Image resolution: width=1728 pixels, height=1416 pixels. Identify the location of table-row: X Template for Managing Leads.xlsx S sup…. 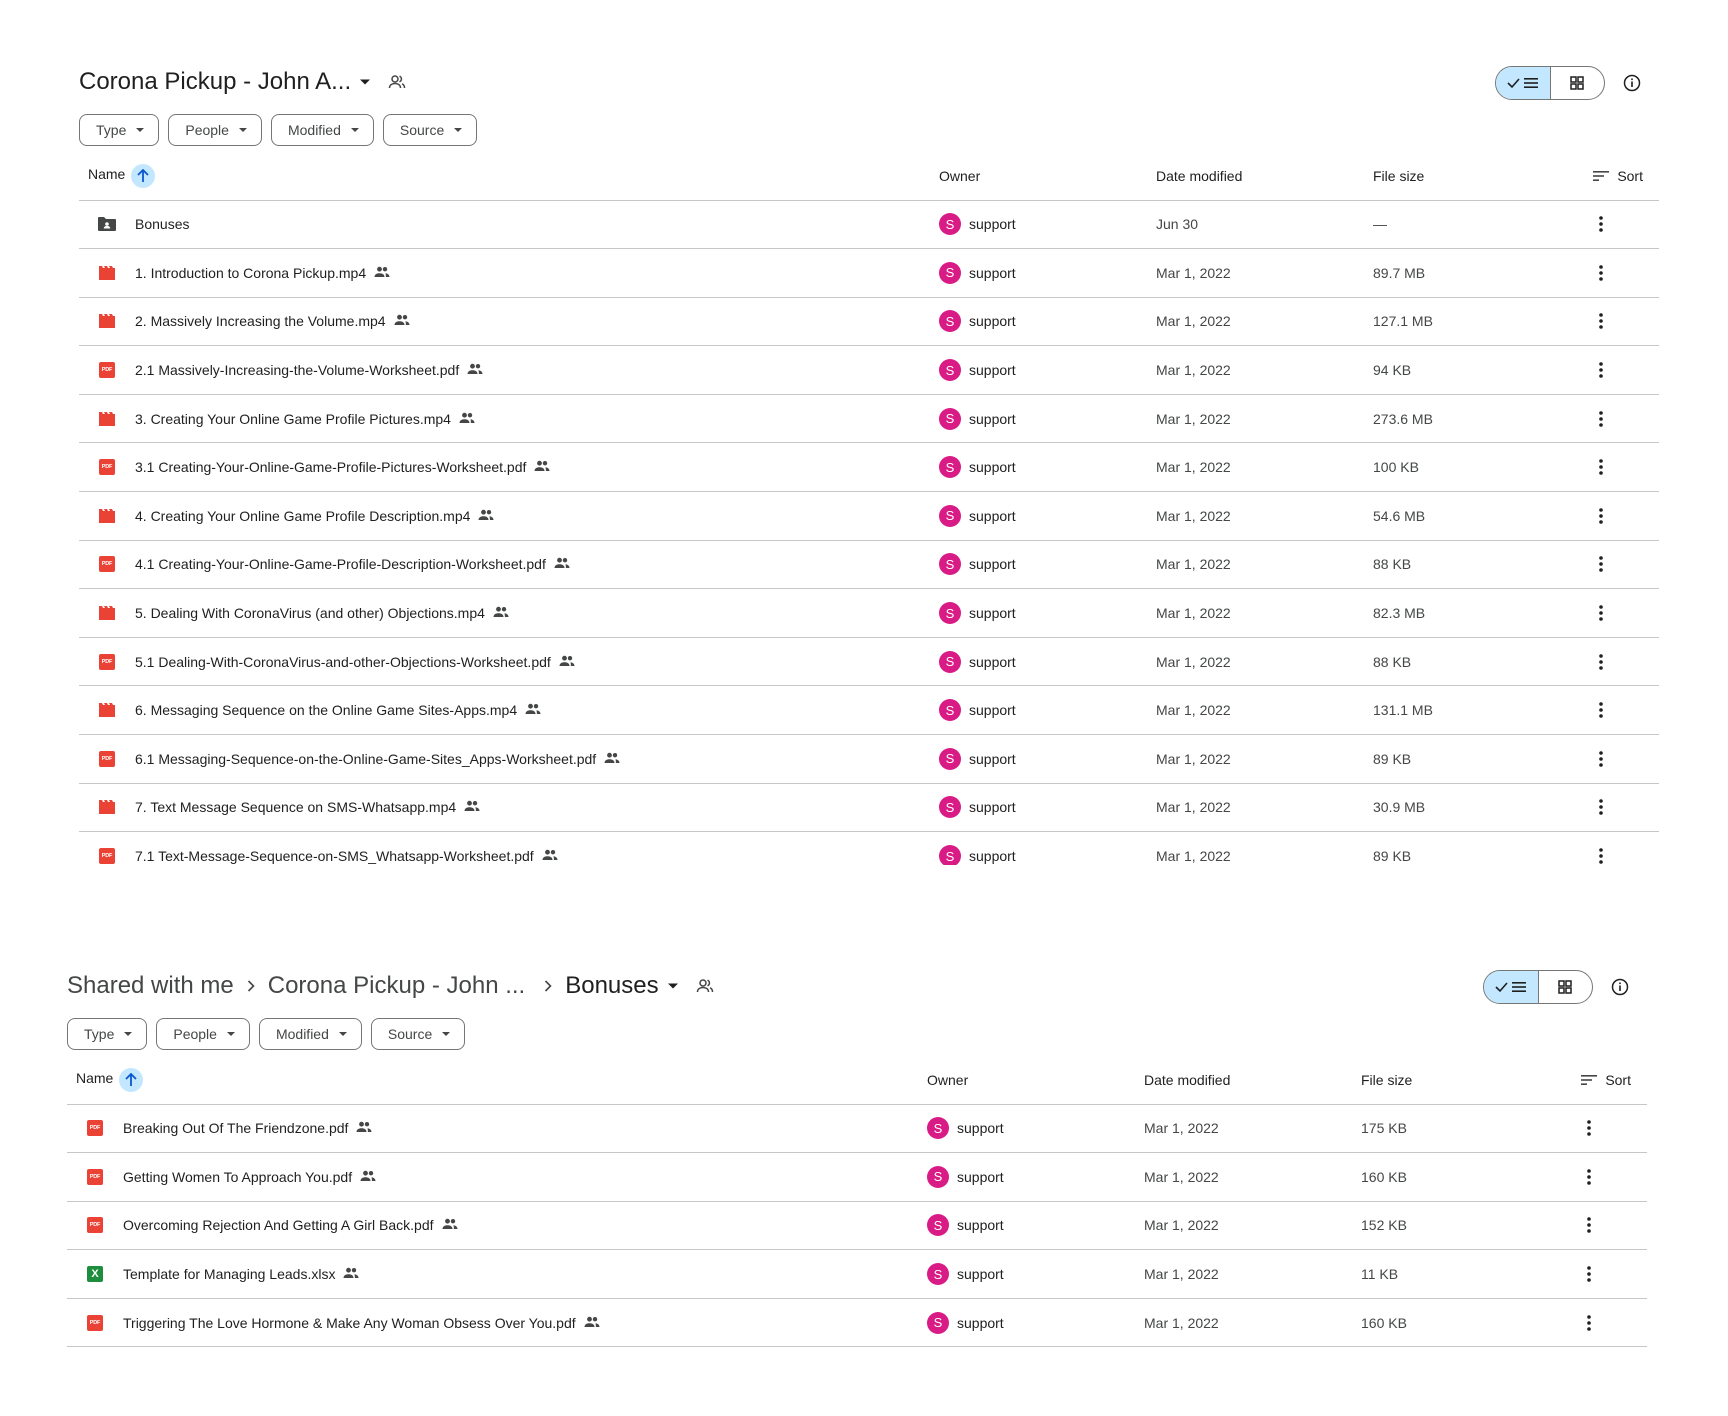
(857, 1274).